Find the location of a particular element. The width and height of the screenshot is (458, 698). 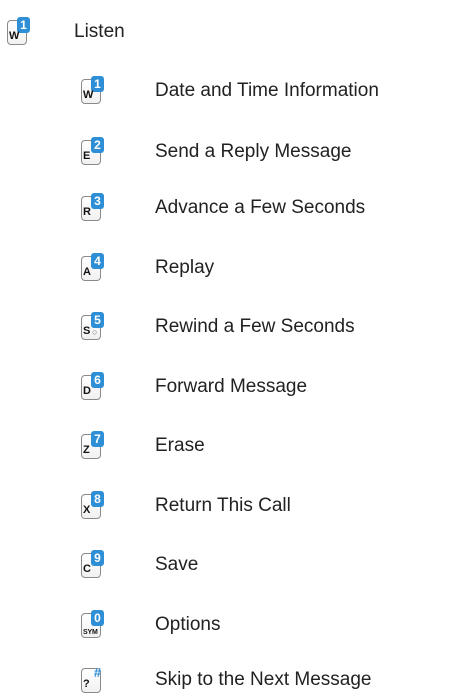

keypad-8-icon: 8 X is located at coordinates (93, 506).